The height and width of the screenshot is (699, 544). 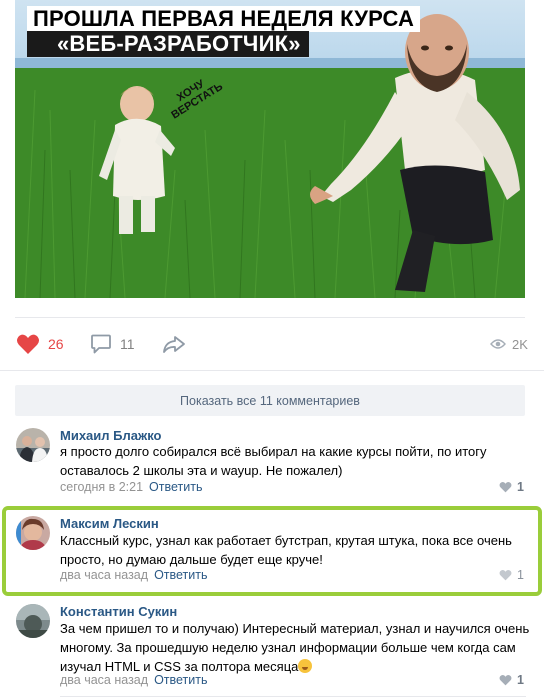 I want to click on share-button, so click(x=174, y=344).